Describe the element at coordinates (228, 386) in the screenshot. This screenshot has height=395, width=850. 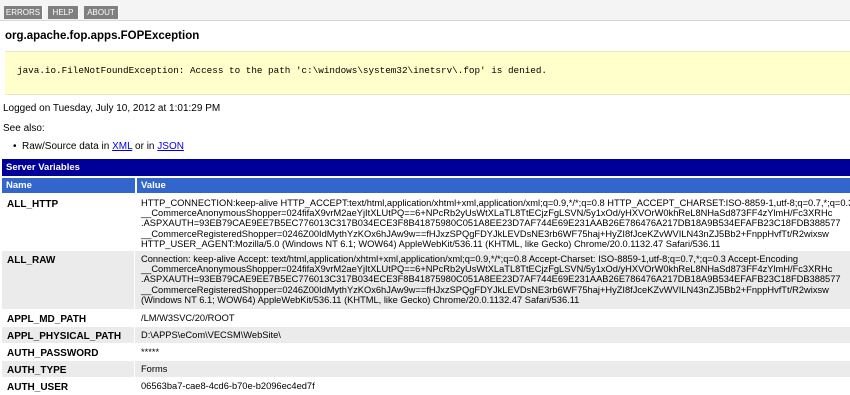
I see `variable-value: 06563ba7-cae8-4cd6-b70e-b2096ec4ed7f` at that location.